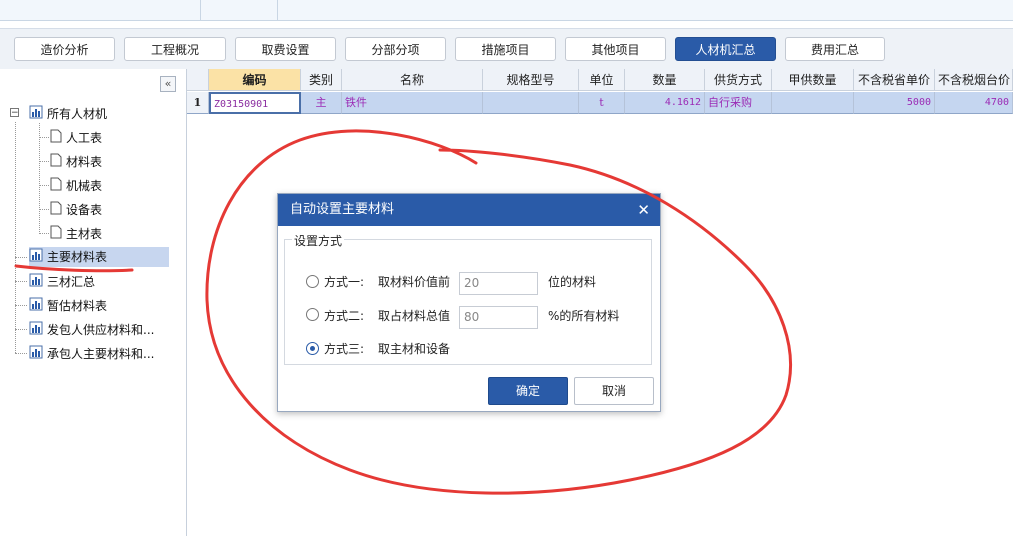 This screenshot has height=536, width=1013. I want to click on tree-item-labor: 人工表, so click(76, 138).